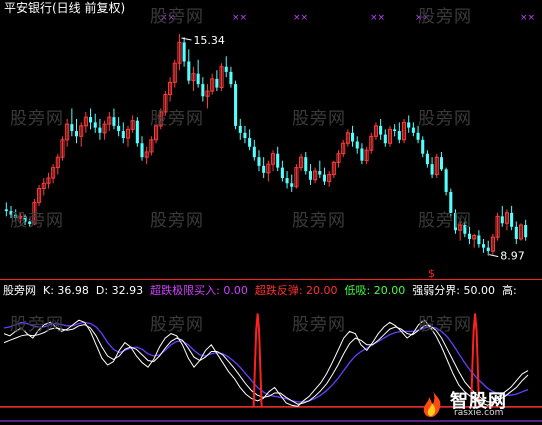 The image size is (542, 425). I want to click on k-label: K:, so click(48, 290).